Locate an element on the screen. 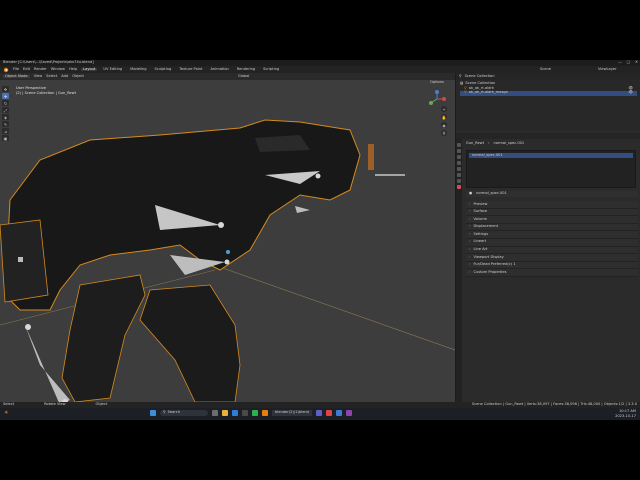  render-tab-icon is located at coordinates (459, 151).